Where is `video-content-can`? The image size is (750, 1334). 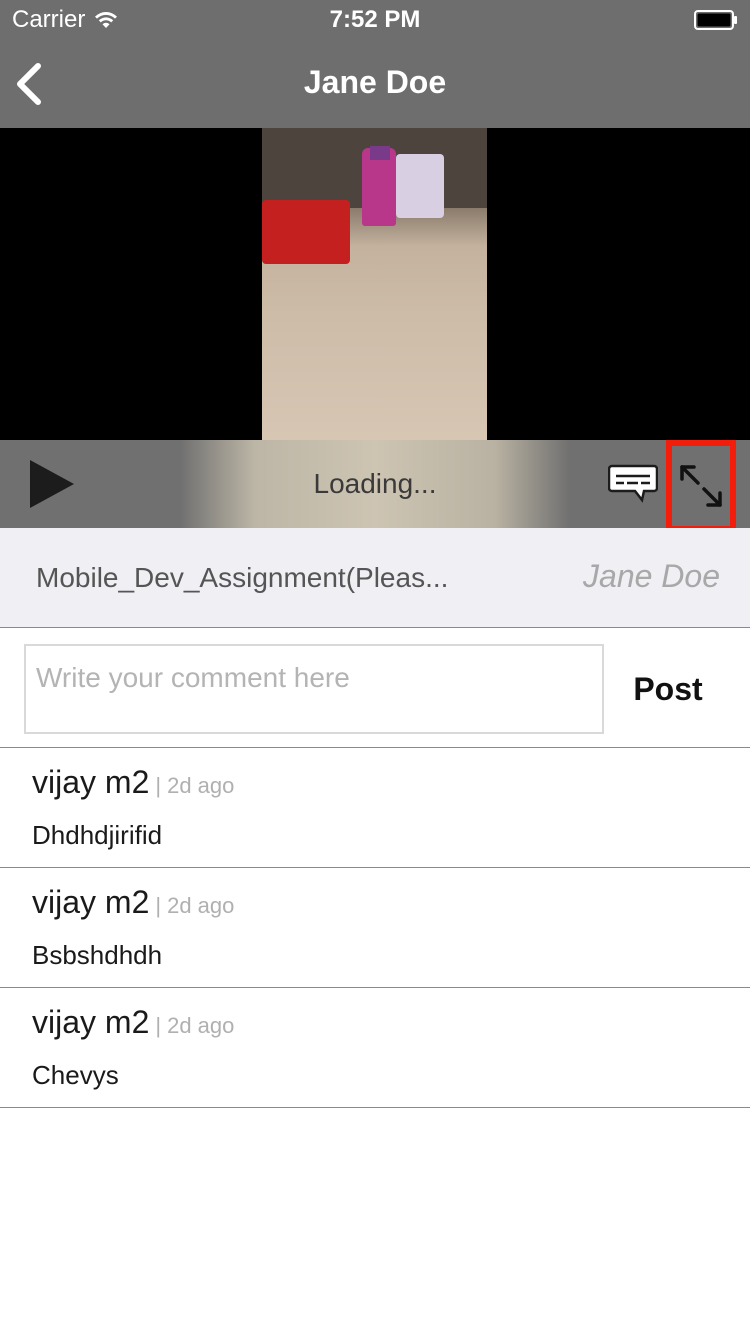
video-content-can is located at coordinates (420, 186).